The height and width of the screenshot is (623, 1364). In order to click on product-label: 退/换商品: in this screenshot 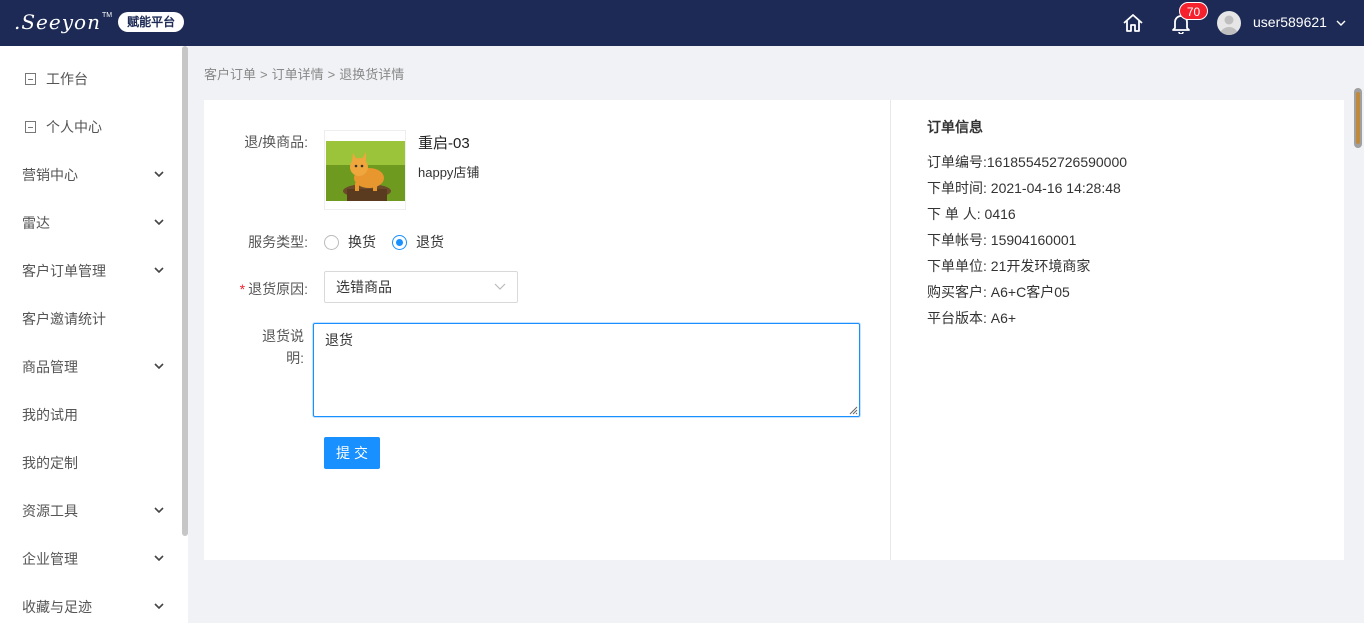, I will do `click(276, 142)`.